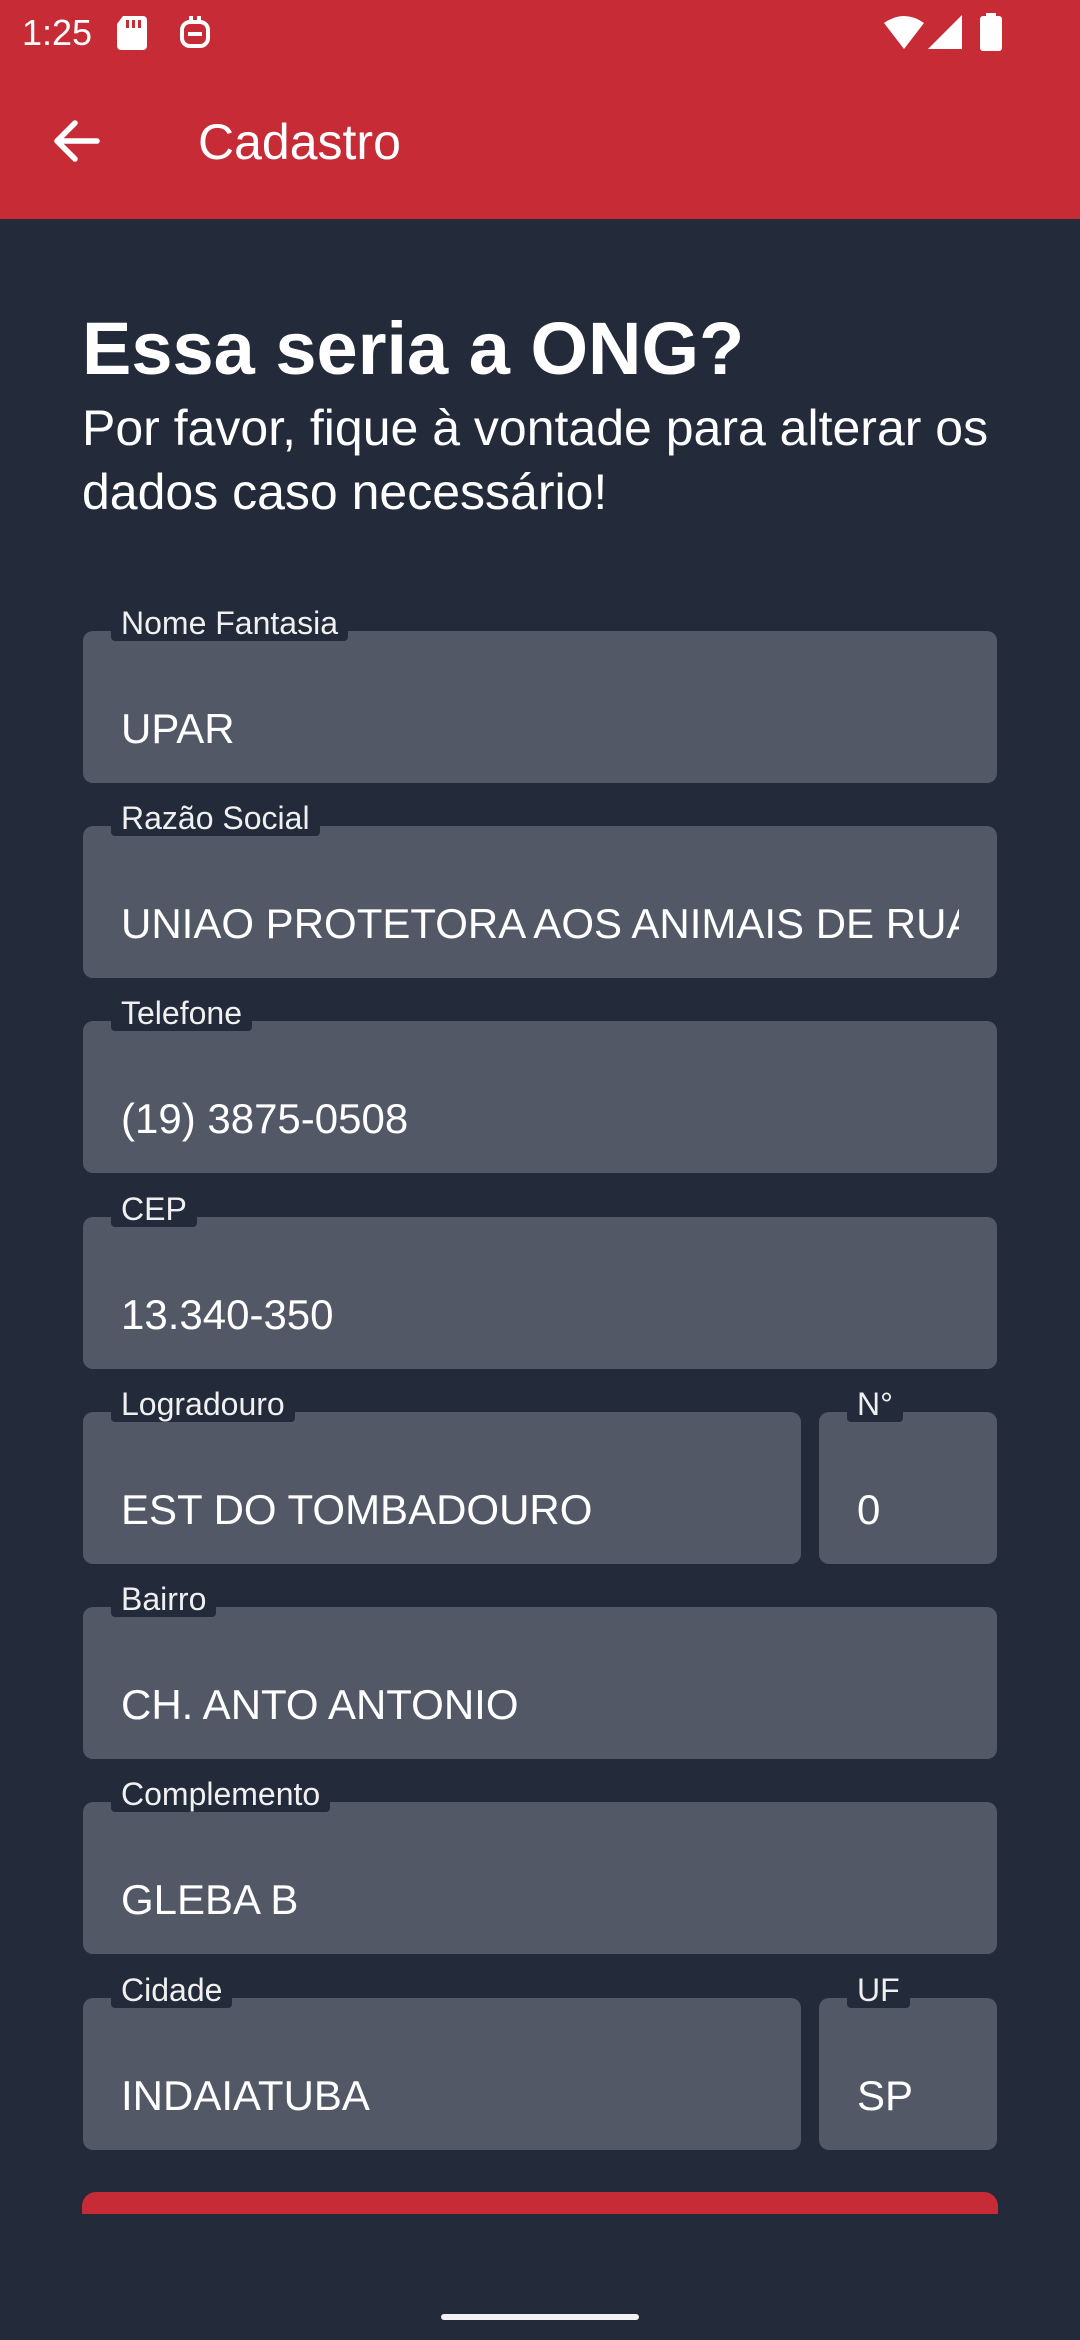 This screenshot has height=2340, width=1080. I want to click on telefone-field: Telefone, so click(540, 1084).